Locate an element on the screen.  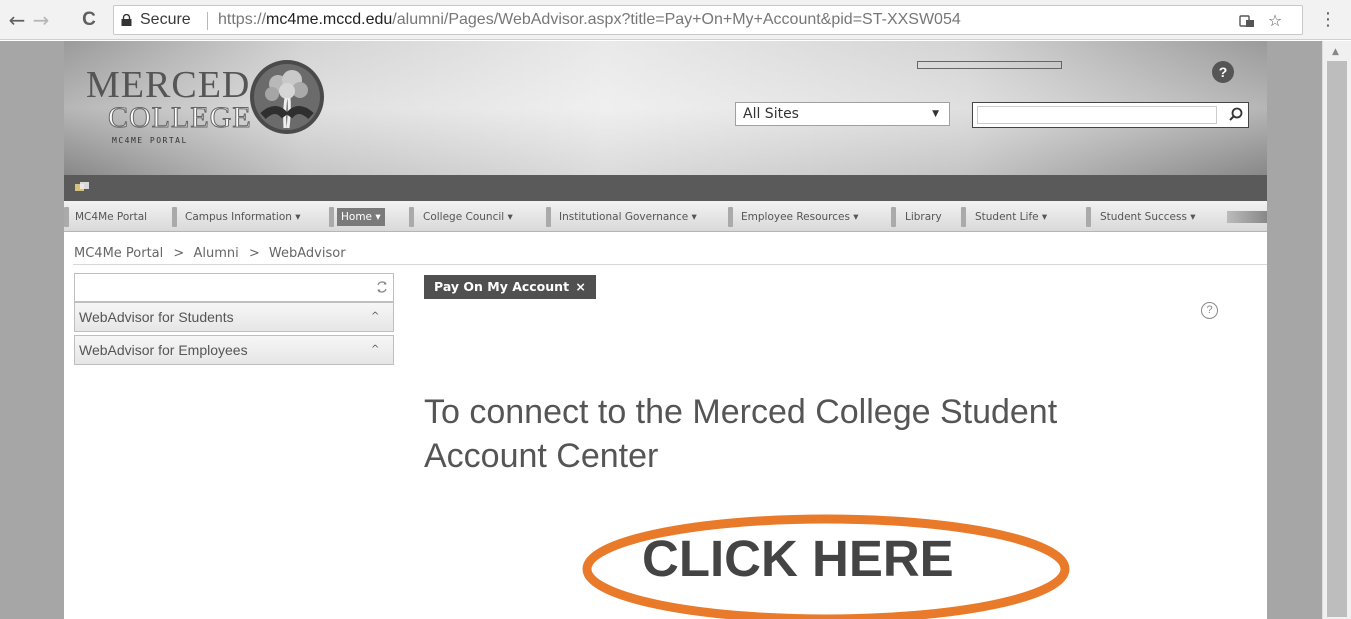
nav-item-home: Home ▾ is located at coordinates (361, 217).